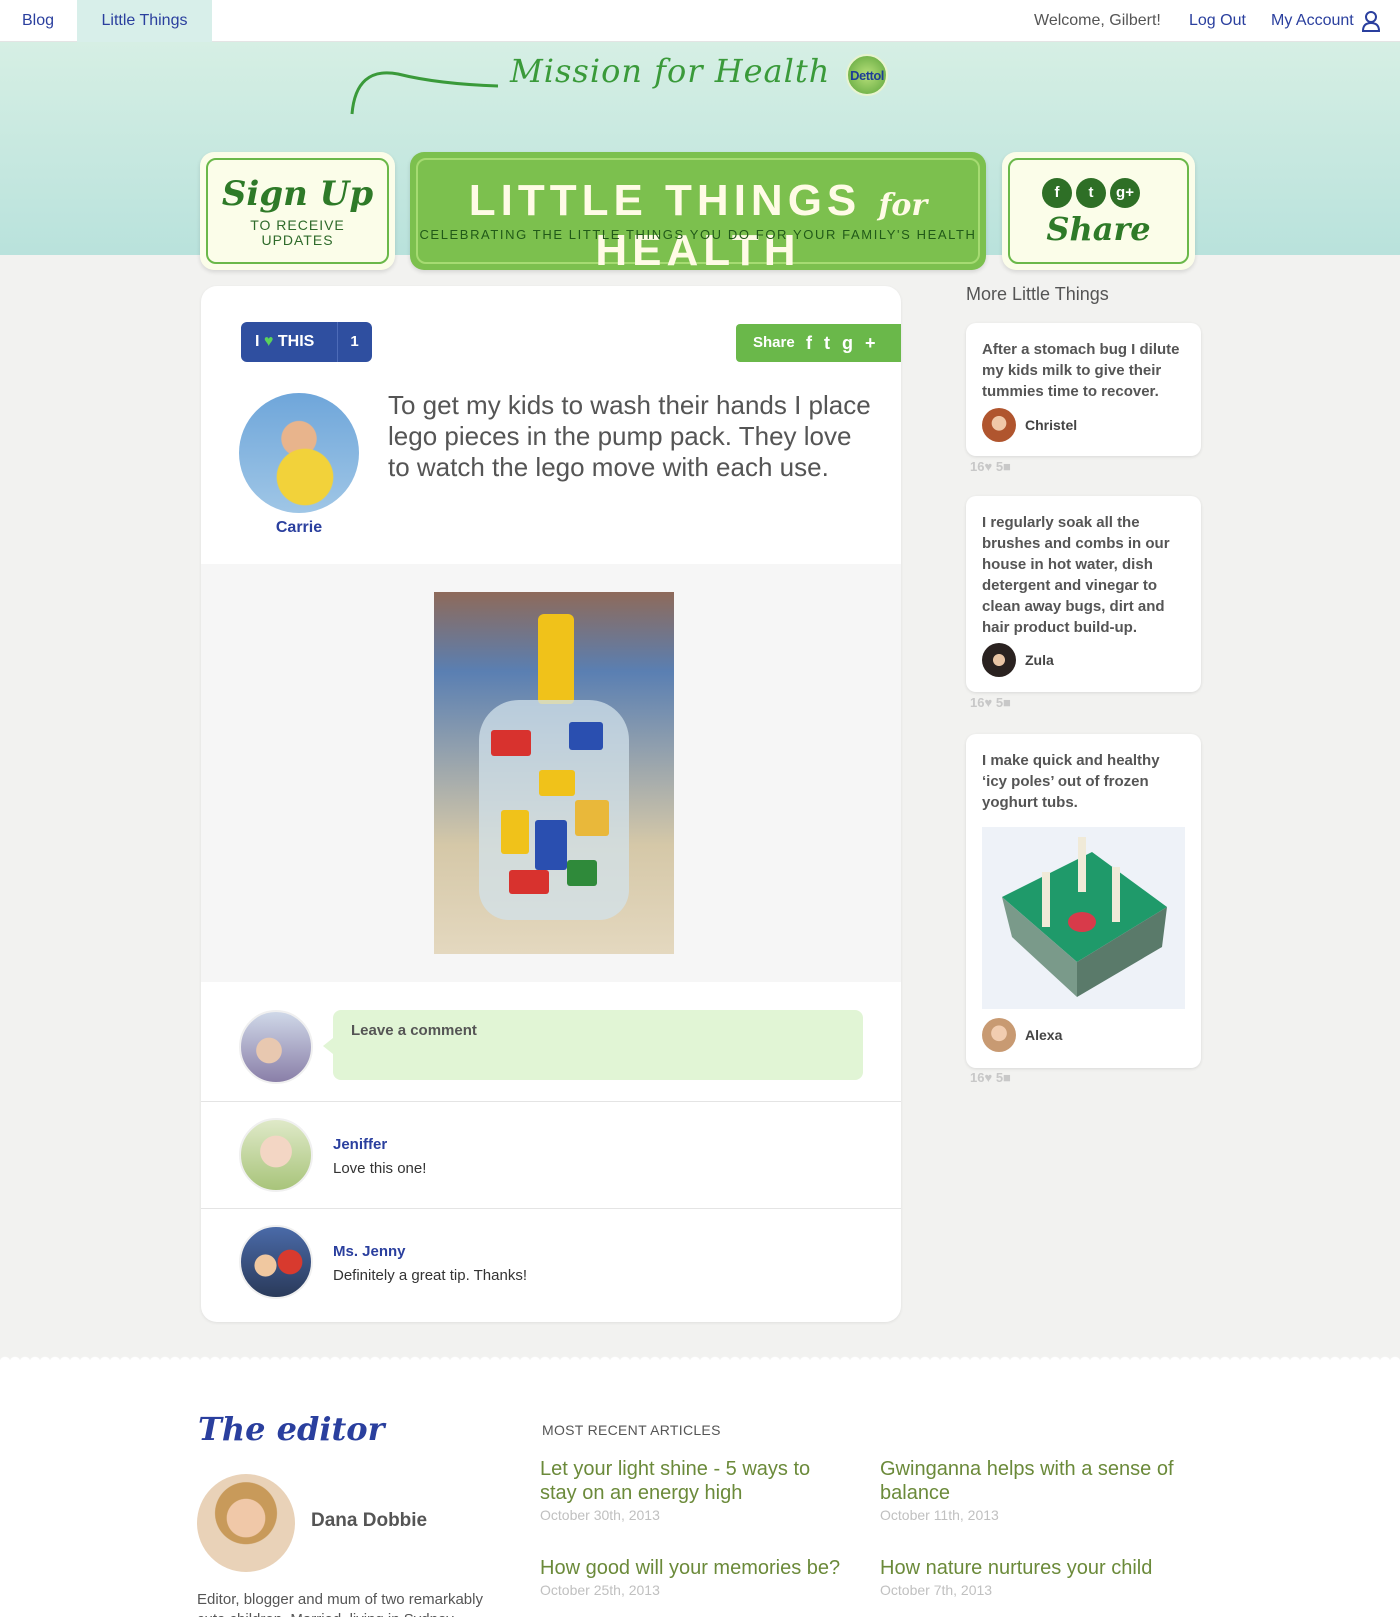  Describe the element at coordinates (1217, 21) in the screenshot. I see `logout-link: Log Out` at that location.